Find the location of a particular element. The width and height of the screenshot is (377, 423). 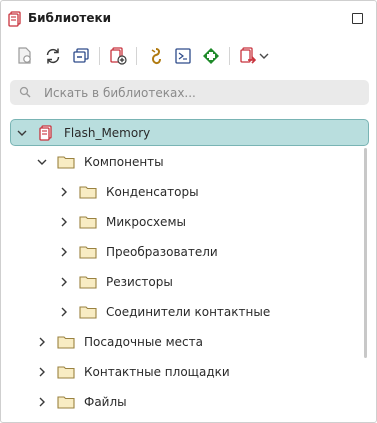

footprint-icon is located at coordinates (183, 56).